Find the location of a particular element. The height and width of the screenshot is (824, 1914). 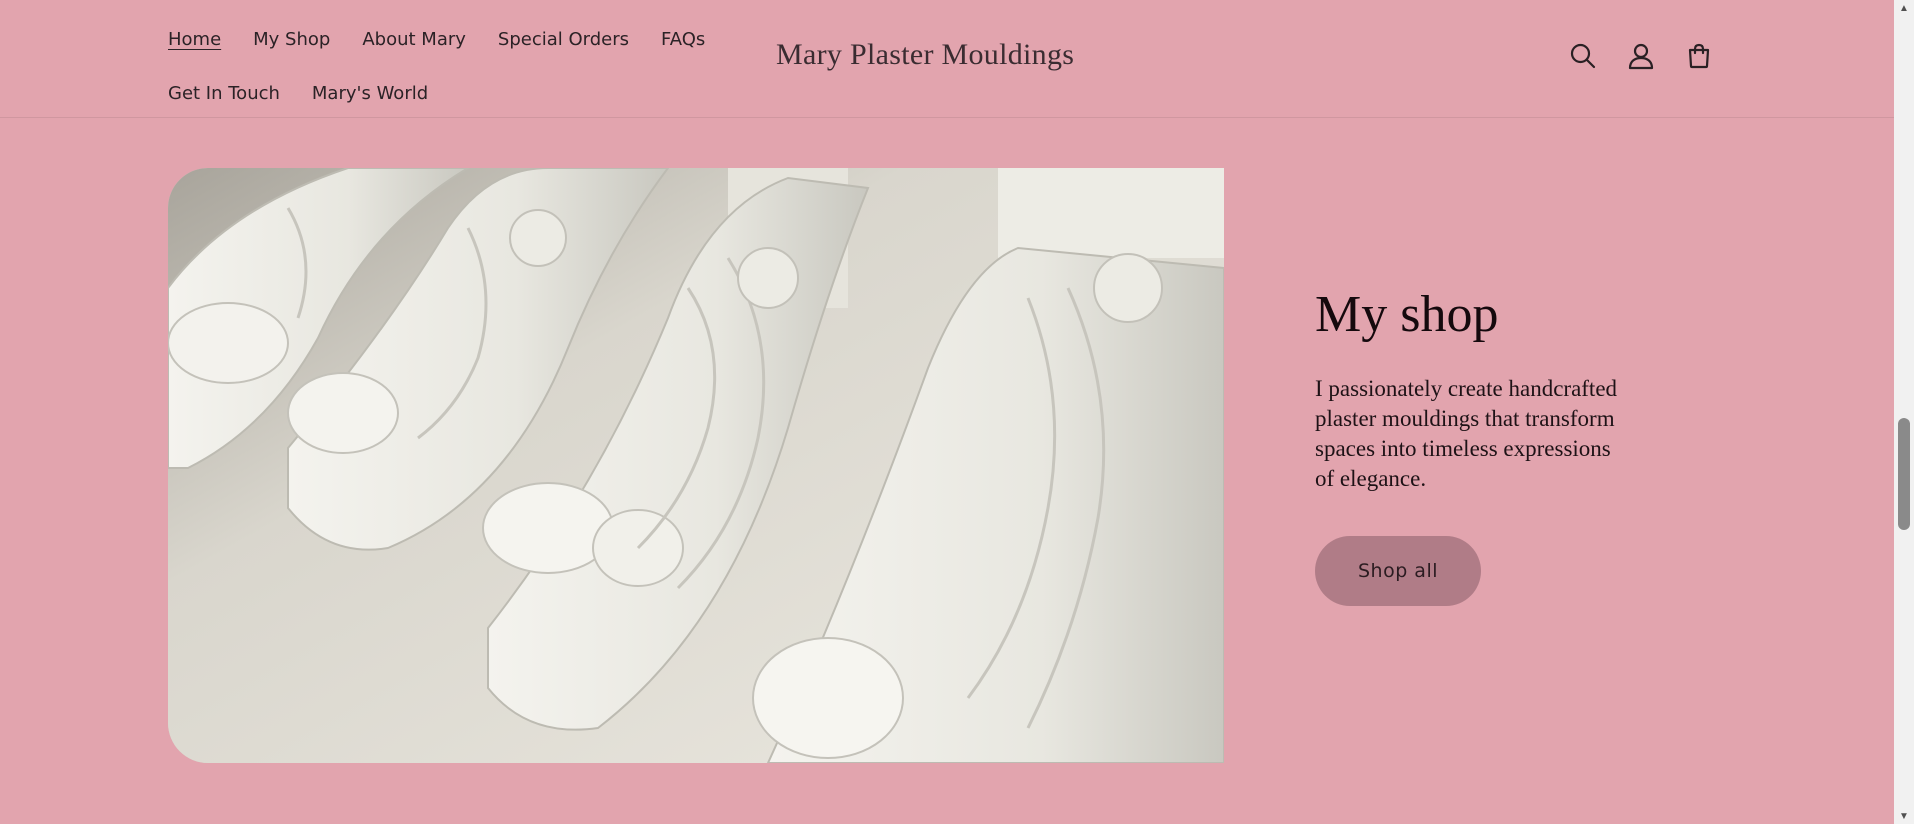

nav-item-faqs: FAQs is located at coordinates (683, 39).